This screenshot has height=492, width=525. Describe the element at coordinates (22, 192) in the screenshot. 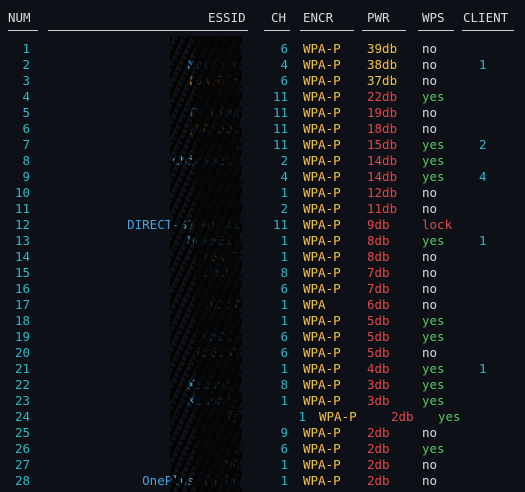

I see `network-num: 10` at that location.